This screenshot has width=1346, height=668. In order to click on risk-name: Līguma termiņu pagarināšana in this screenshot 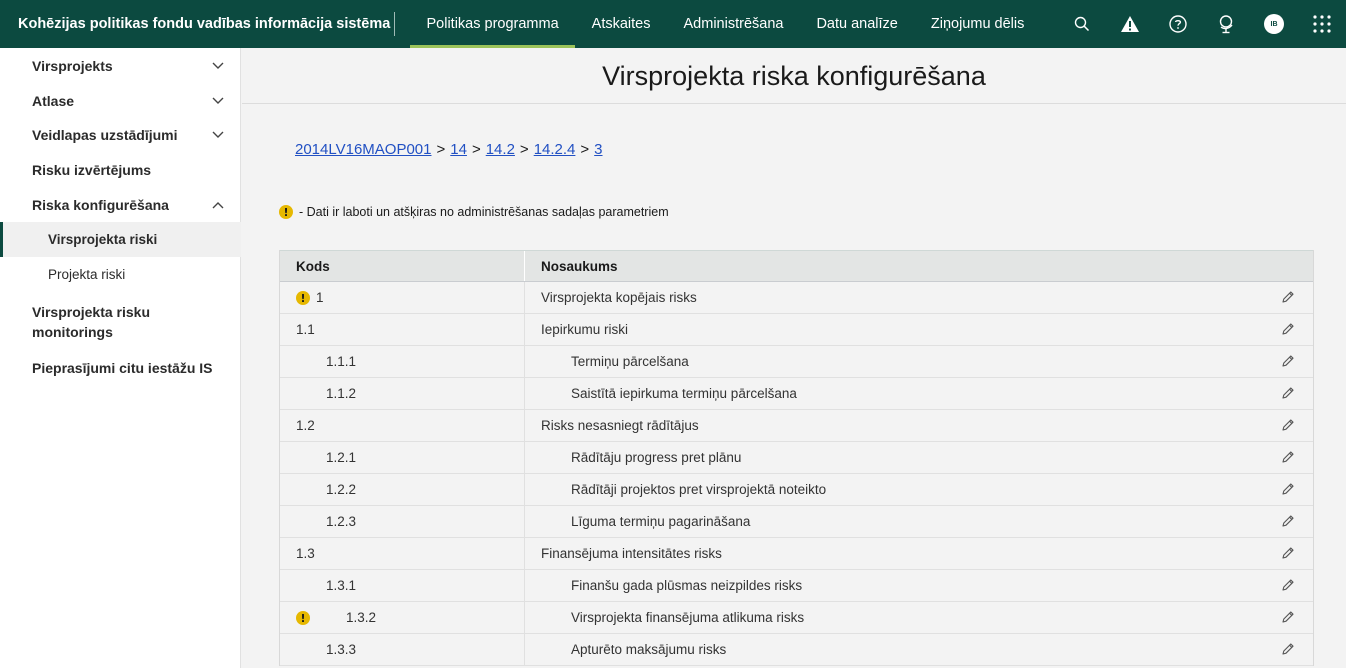, I will do `click(661, 521)`.